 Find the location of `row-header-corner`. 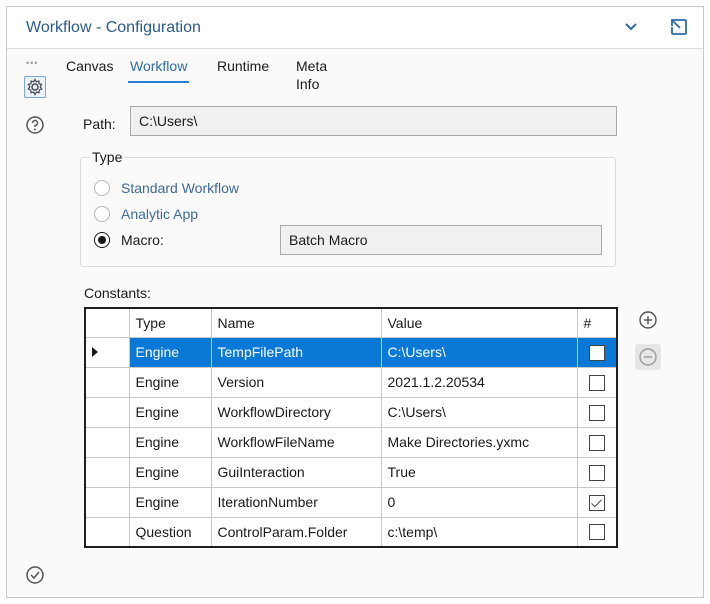

row-header-corner is located at coordinates (107, 322).